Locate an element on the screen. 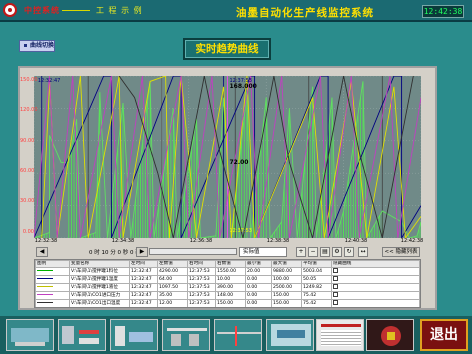 The height and width of the screenshot is (354, 472). legend-header-row: 图例 变量名称 左时间 左数值 右时间 右数值 最小值 最大值 平均值 隐藏曲线 is located at coordinates (227, 264).